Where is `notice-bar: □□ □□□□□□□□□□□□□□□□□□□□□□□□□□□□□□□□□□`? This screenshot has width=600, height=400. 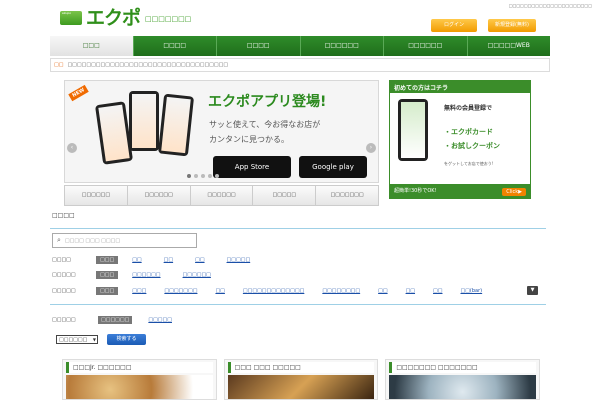
notice-bar: □□ □□□□□□□□□□□□□□□□□□□□□□□□□□□□□□□□□□ is located at coordinates (300, 65).